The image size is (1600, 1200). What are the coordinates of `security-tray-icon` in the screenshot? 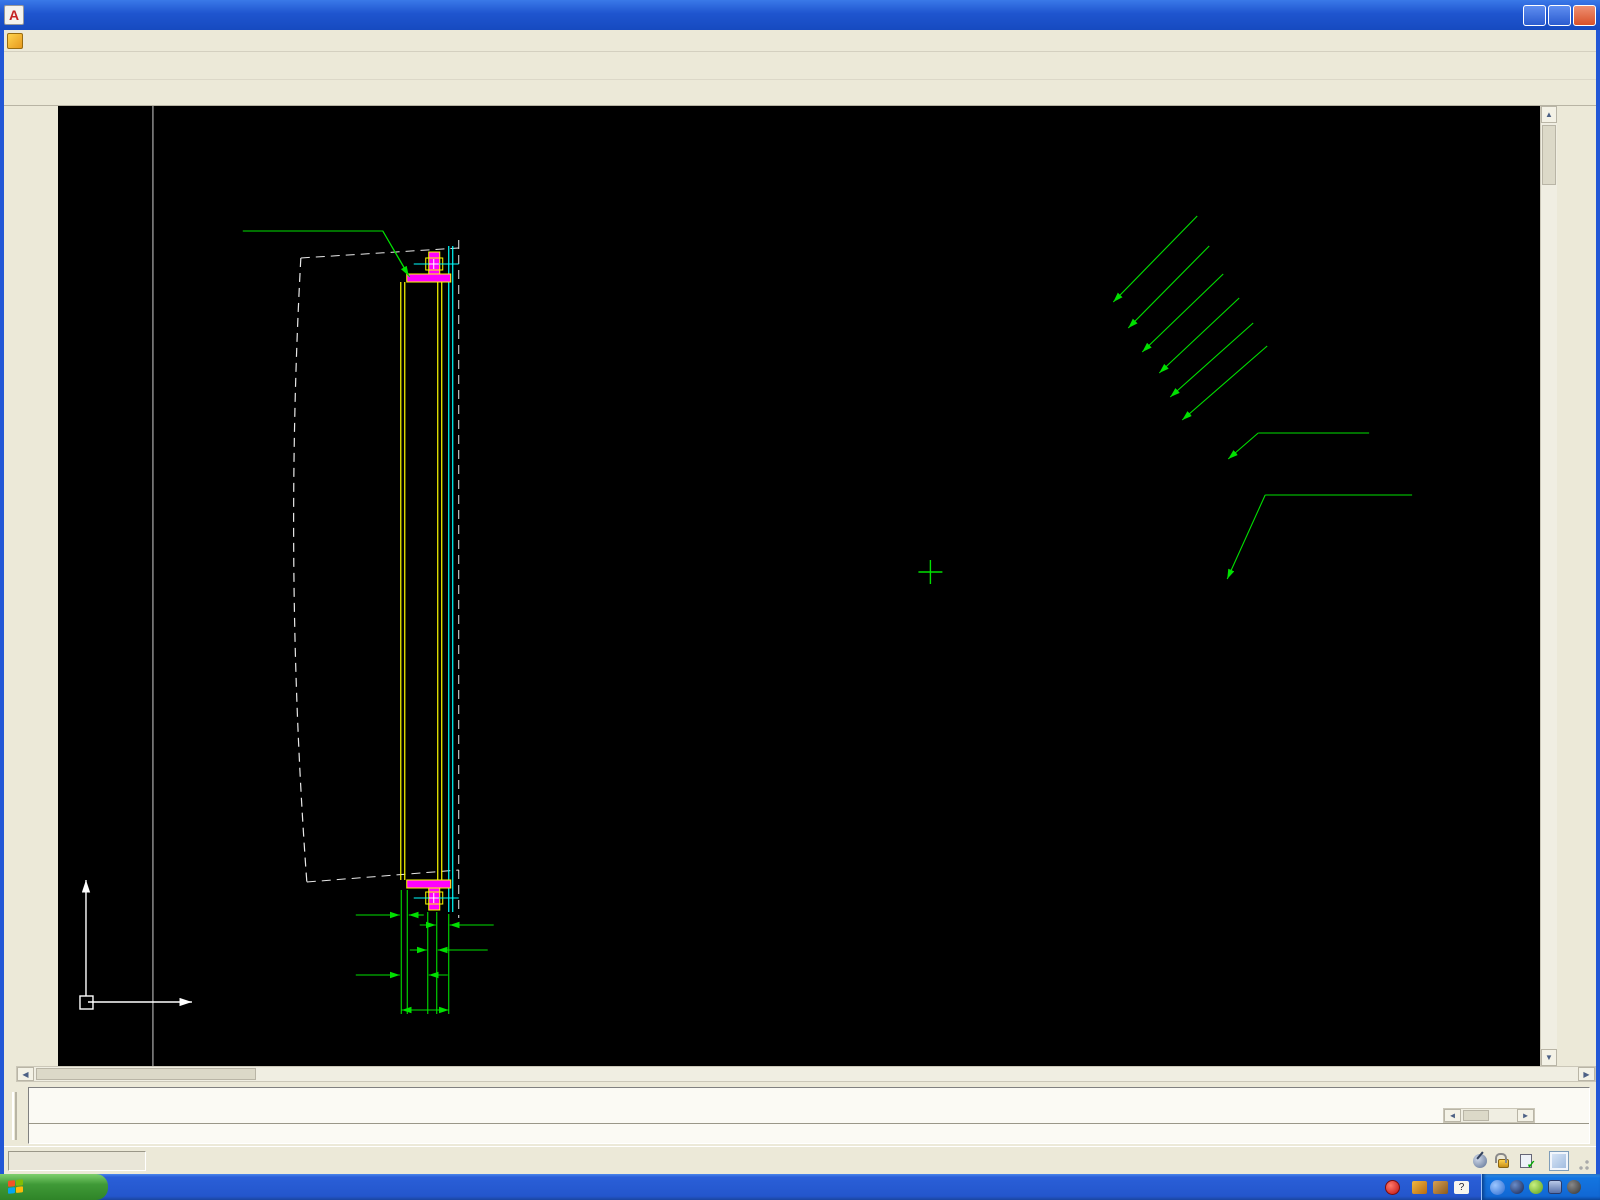 It's located at (1392, 1187).